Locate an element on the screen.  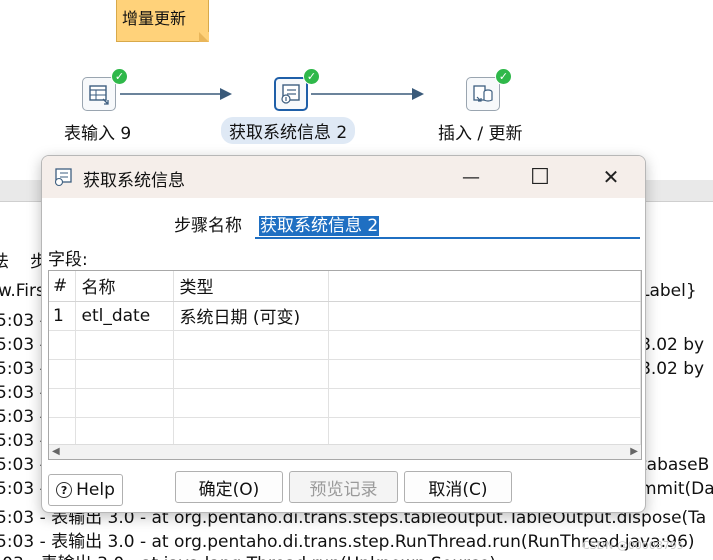
step-insert-update is located at coordinates (483, 94).